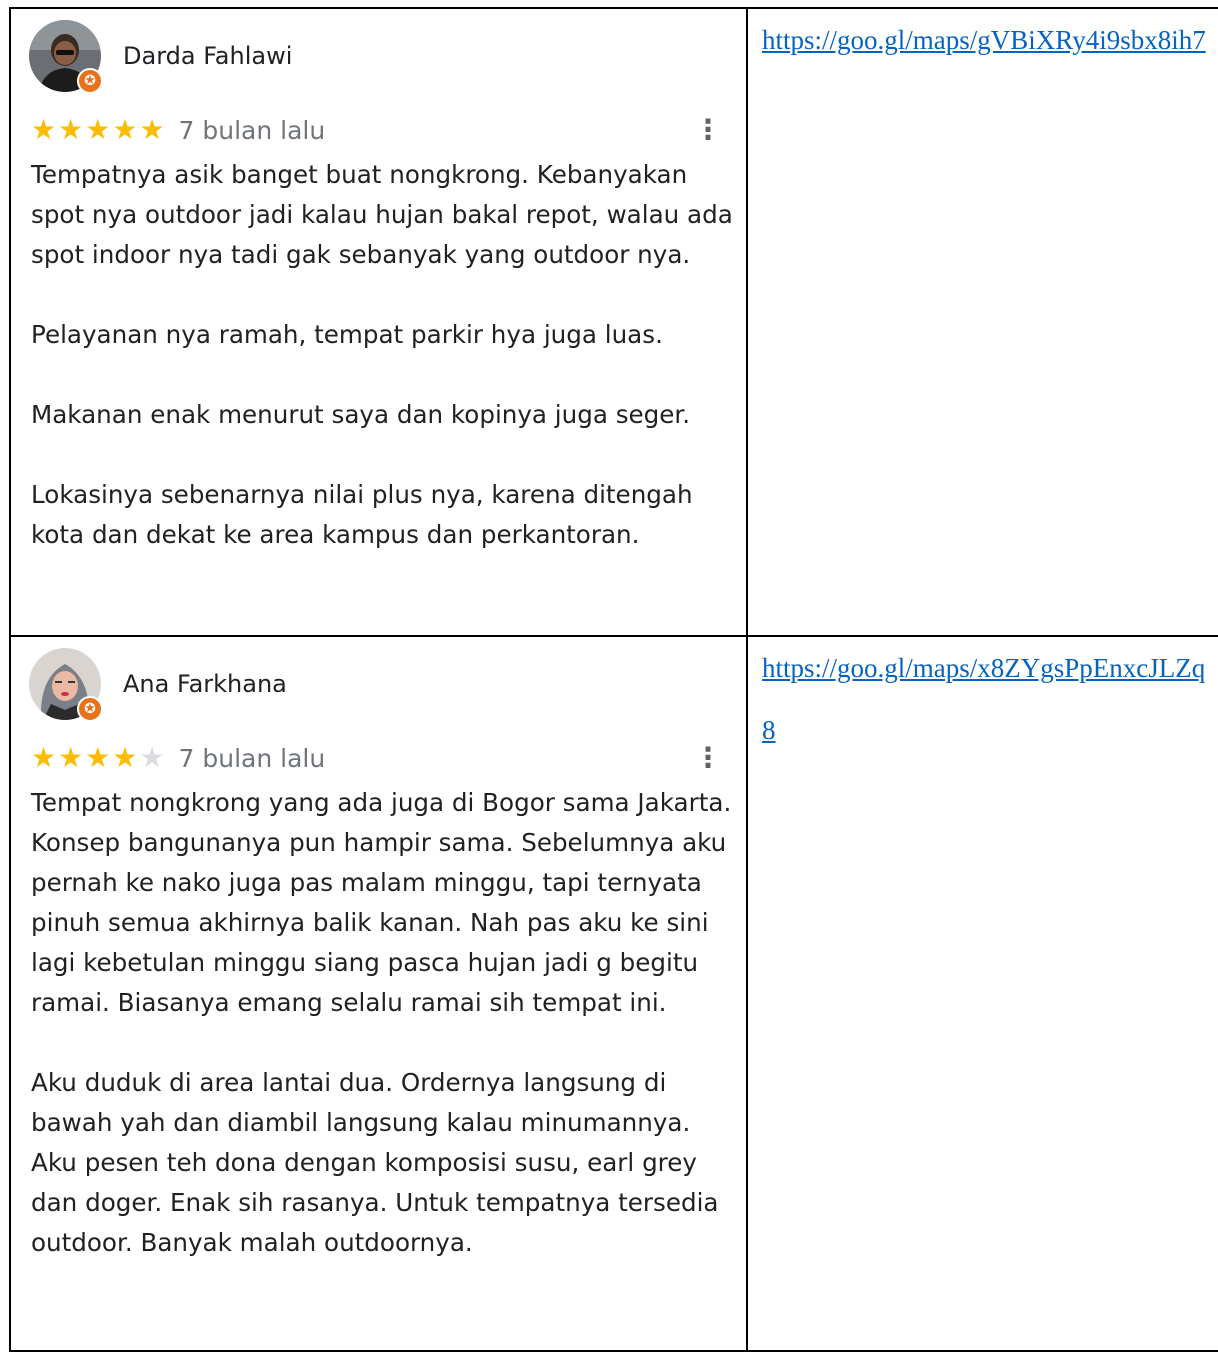 Image resolution: width=1218 pixels, height=1352 pixels. What do you see at coordinates (387, 53) in the screenshot?
I see `review-header: ✪ Darda Fahlawi` at bounding box center [387, 53].